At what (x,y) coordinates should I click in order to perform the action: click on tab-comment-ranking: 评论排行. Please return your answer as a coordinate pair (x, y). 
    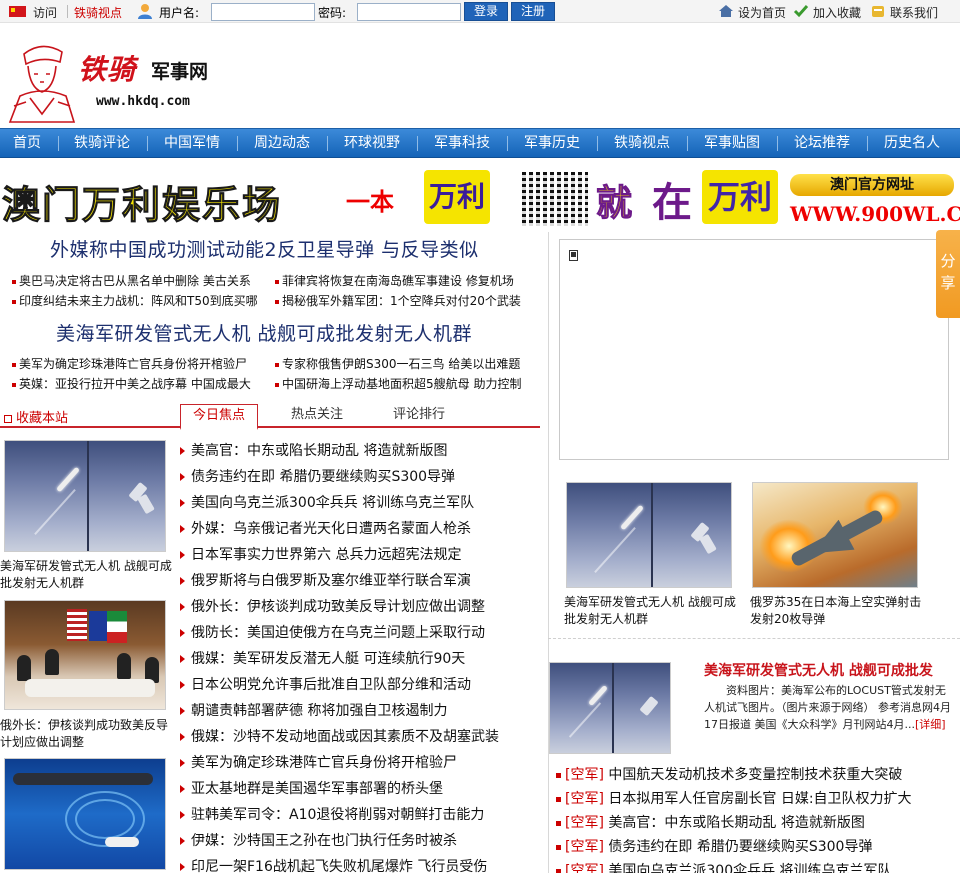
    Looking at the image, I should click on (419, 416).